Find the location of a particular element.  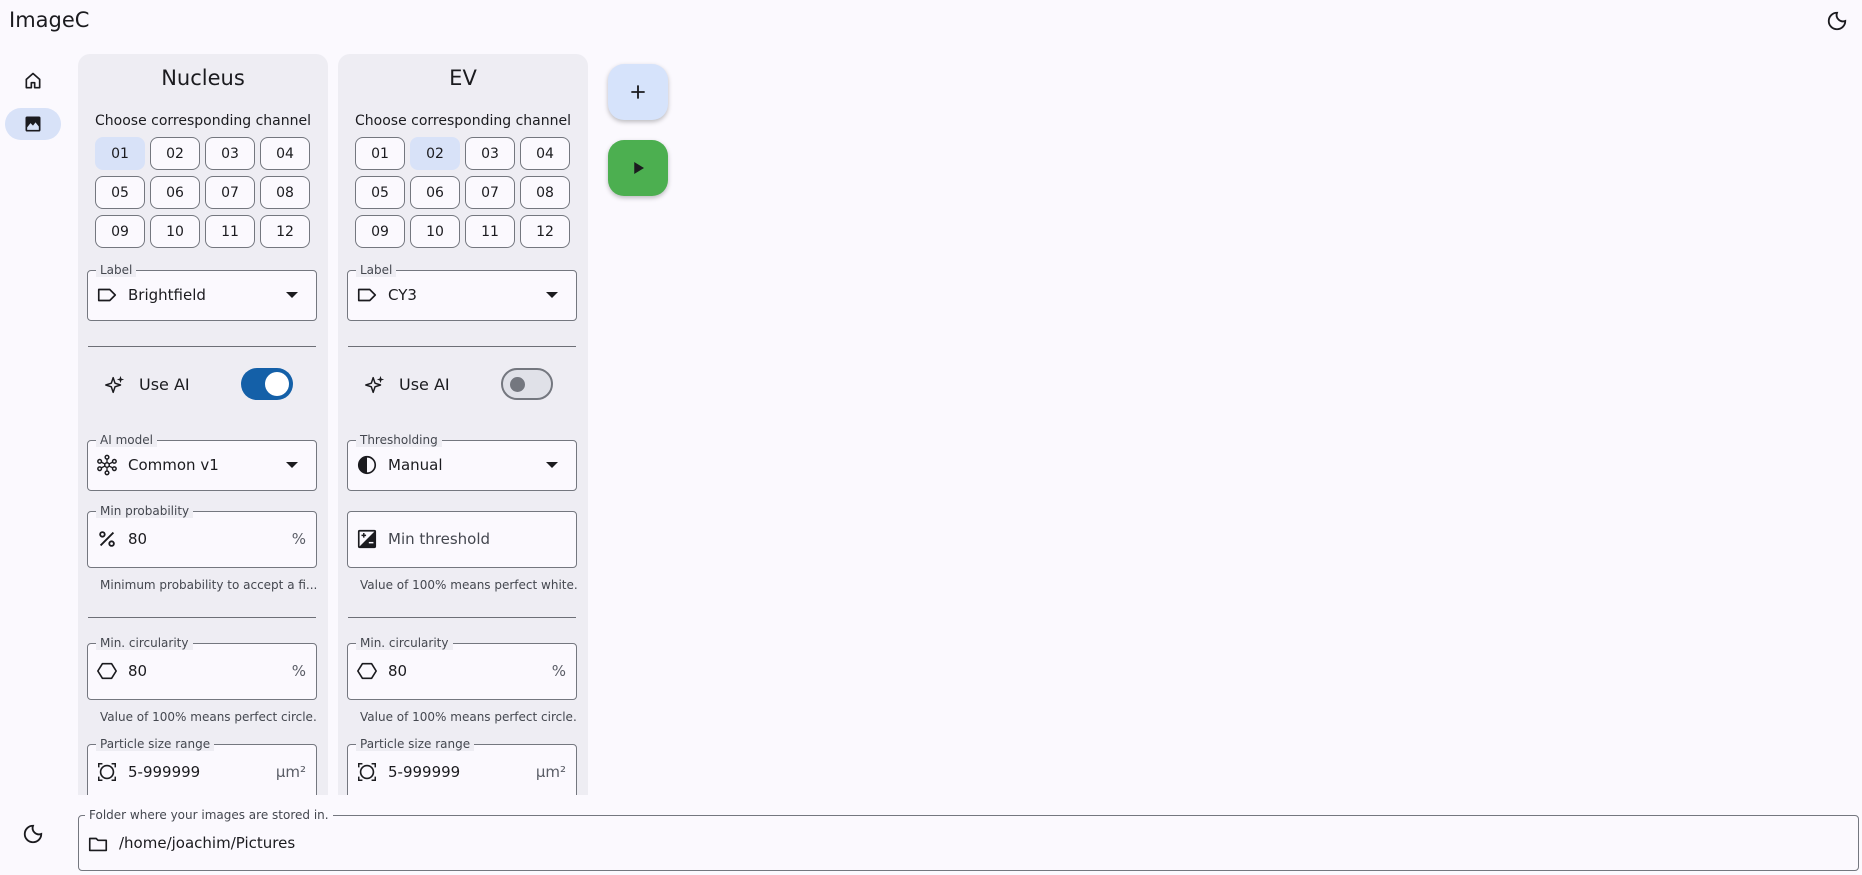

min-threshold-hint: Value of 100% means perfect white. is located at coordinates (469, 585).